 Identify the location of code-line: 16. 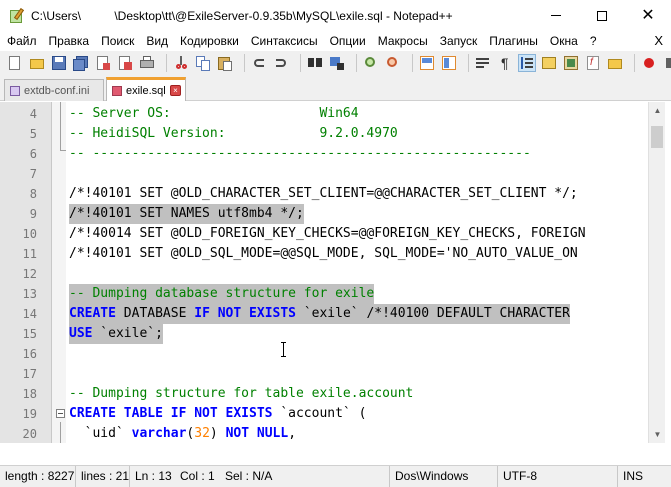
(29, 354).